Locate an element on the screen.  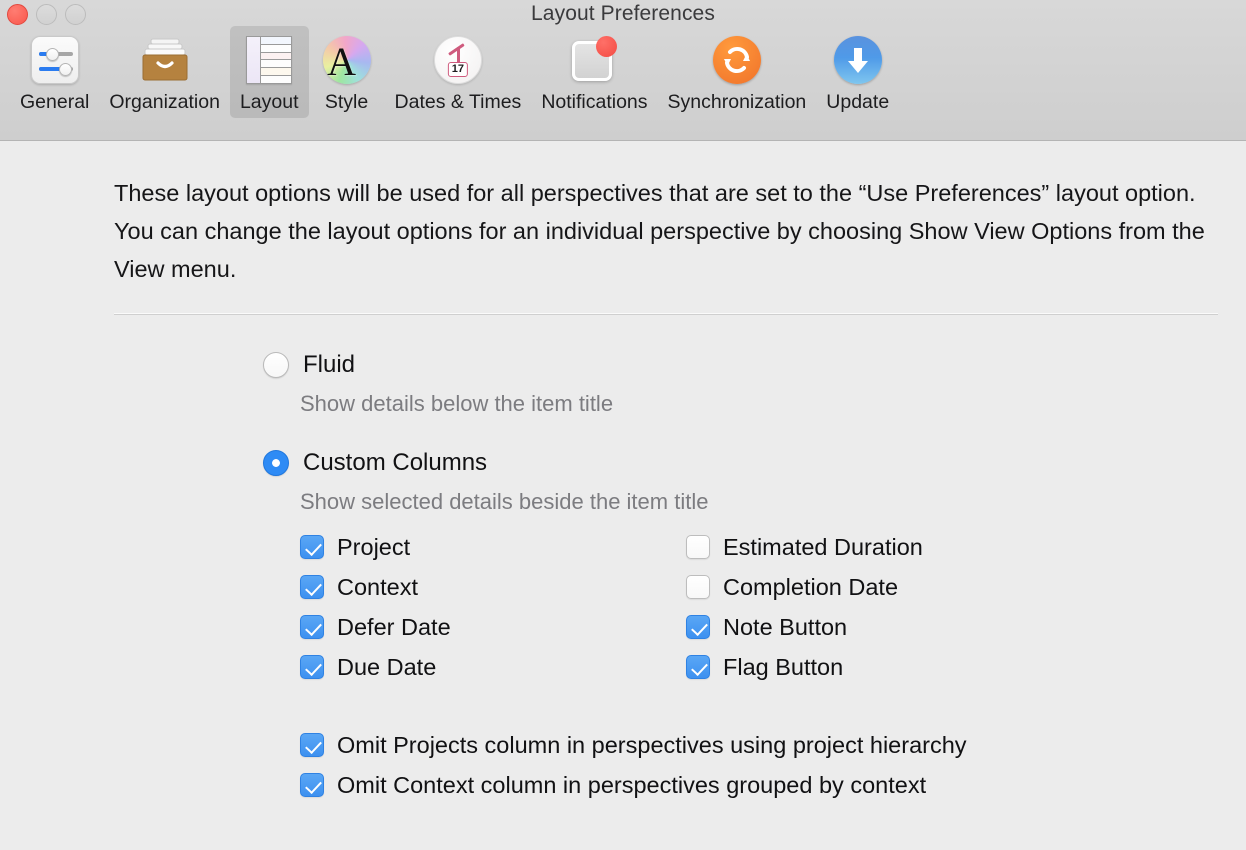
checkbox-completion-date-label: Completion Date is located at coordinates (811, 587).